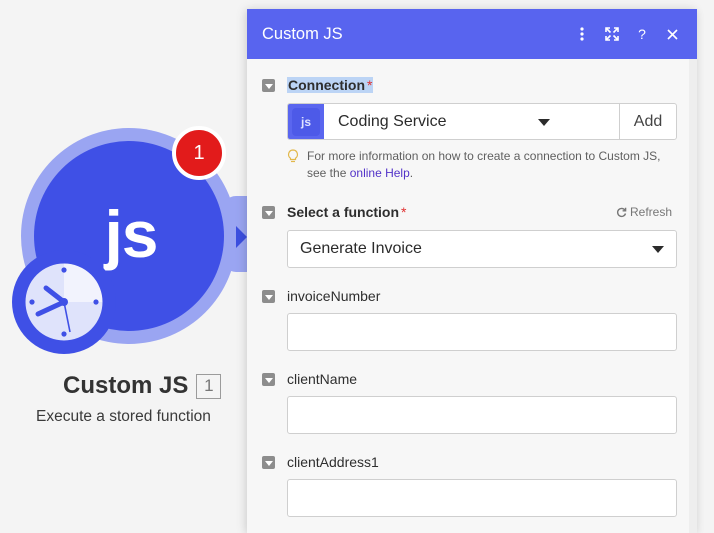 This screenshot has width=714, height=533. I want to click on client-address1-input, so click(482, 498).